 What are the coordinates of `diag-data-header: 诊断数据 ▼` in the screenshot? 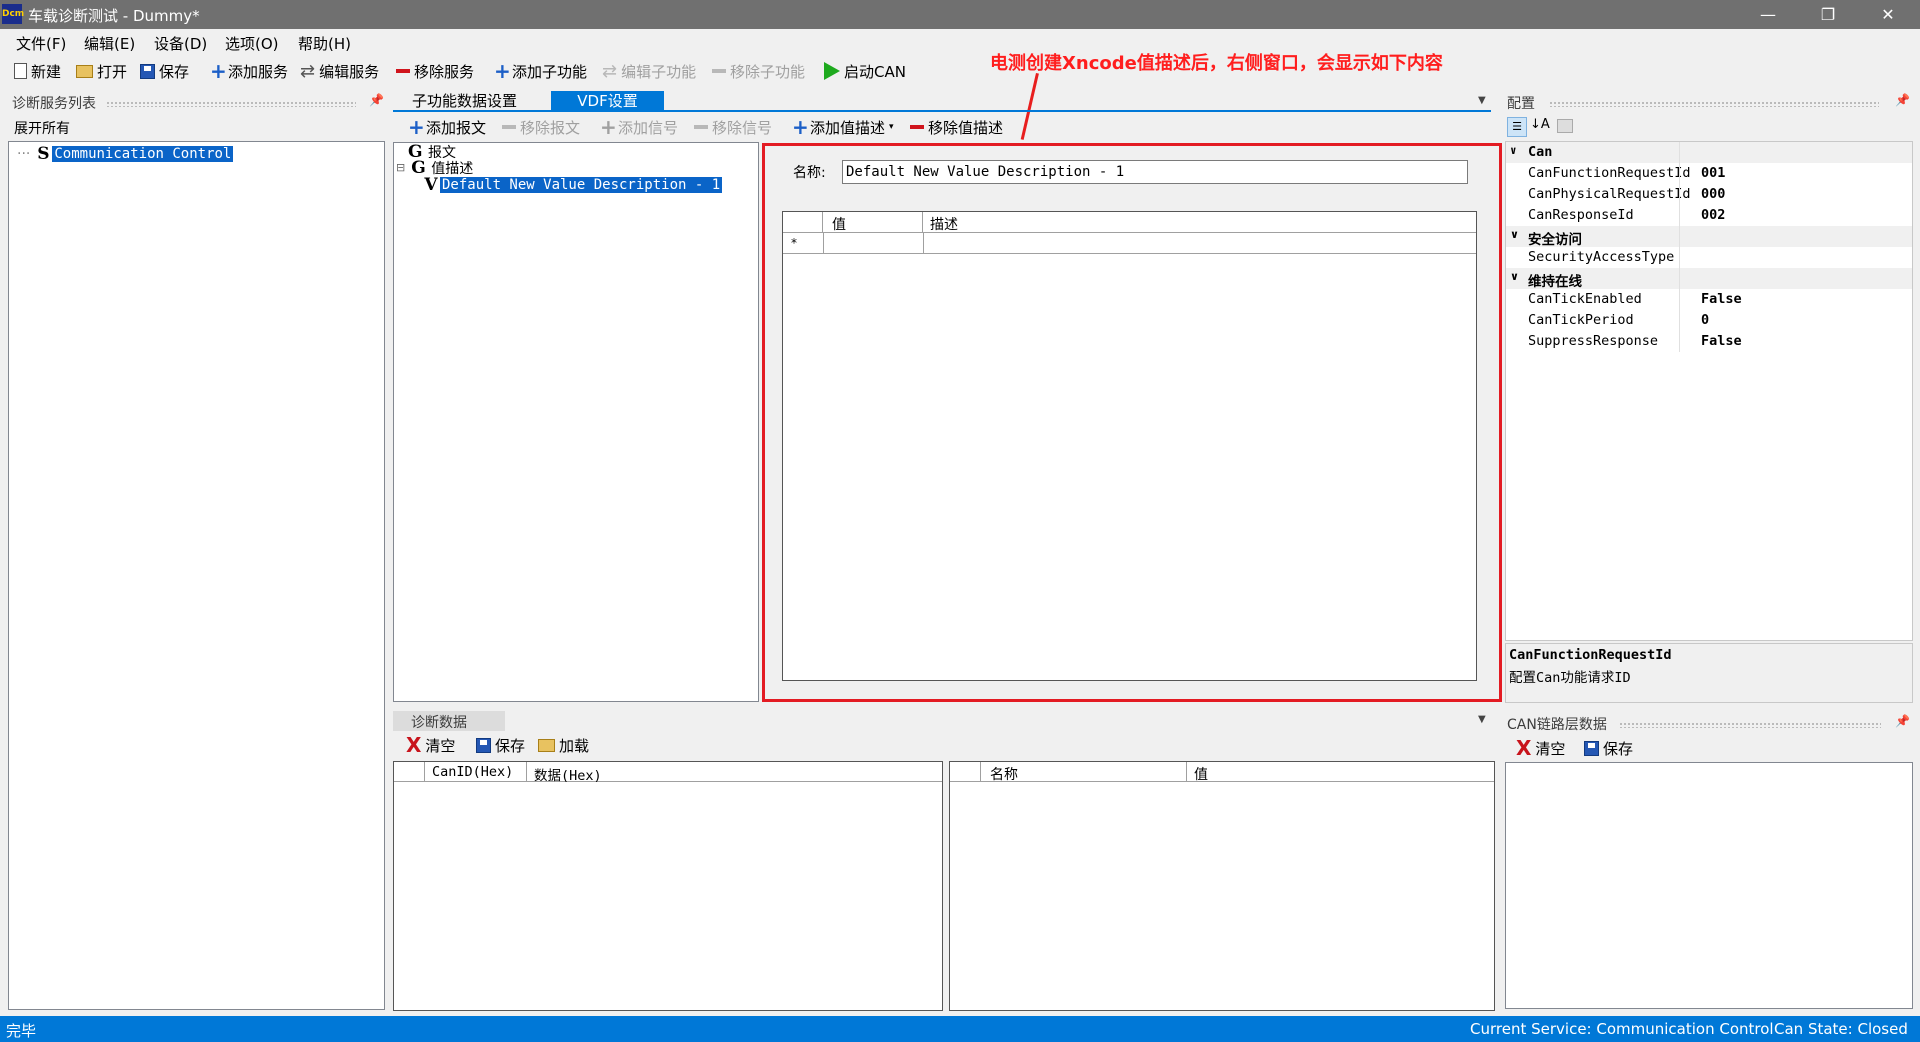 It's located at (945, 721).